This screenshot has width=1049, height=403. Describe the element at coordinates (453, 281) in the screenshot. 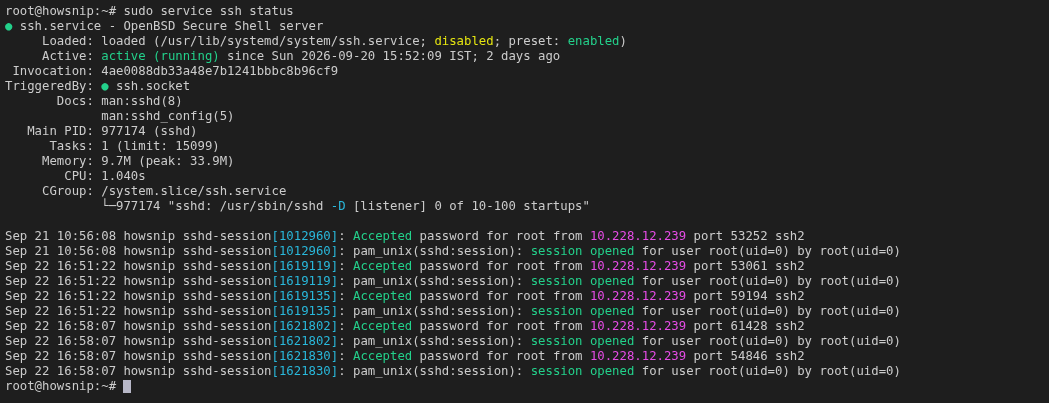

I see `terminal-line: Sep 22 16:51:22 howsnip sshd-session[1619119]: pam_unix(sshd:session): session opened for user root(uid=0) by root(uid=0)` at that location.